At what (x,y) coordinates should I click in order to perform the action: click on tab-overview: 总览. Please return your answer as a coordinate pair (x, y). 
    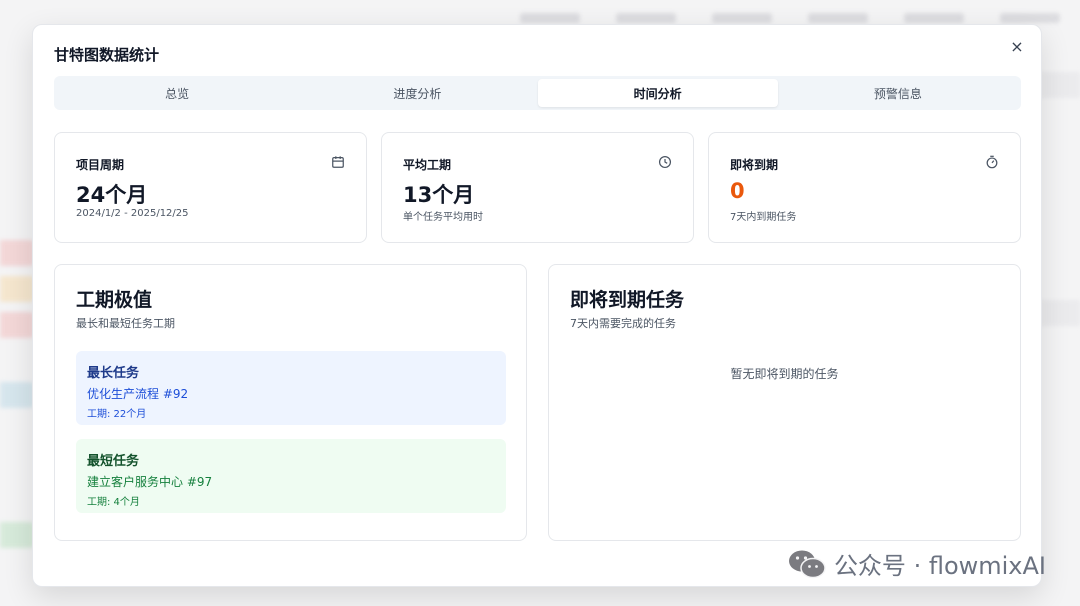
    Looking at the image, I should click on (177, 93).